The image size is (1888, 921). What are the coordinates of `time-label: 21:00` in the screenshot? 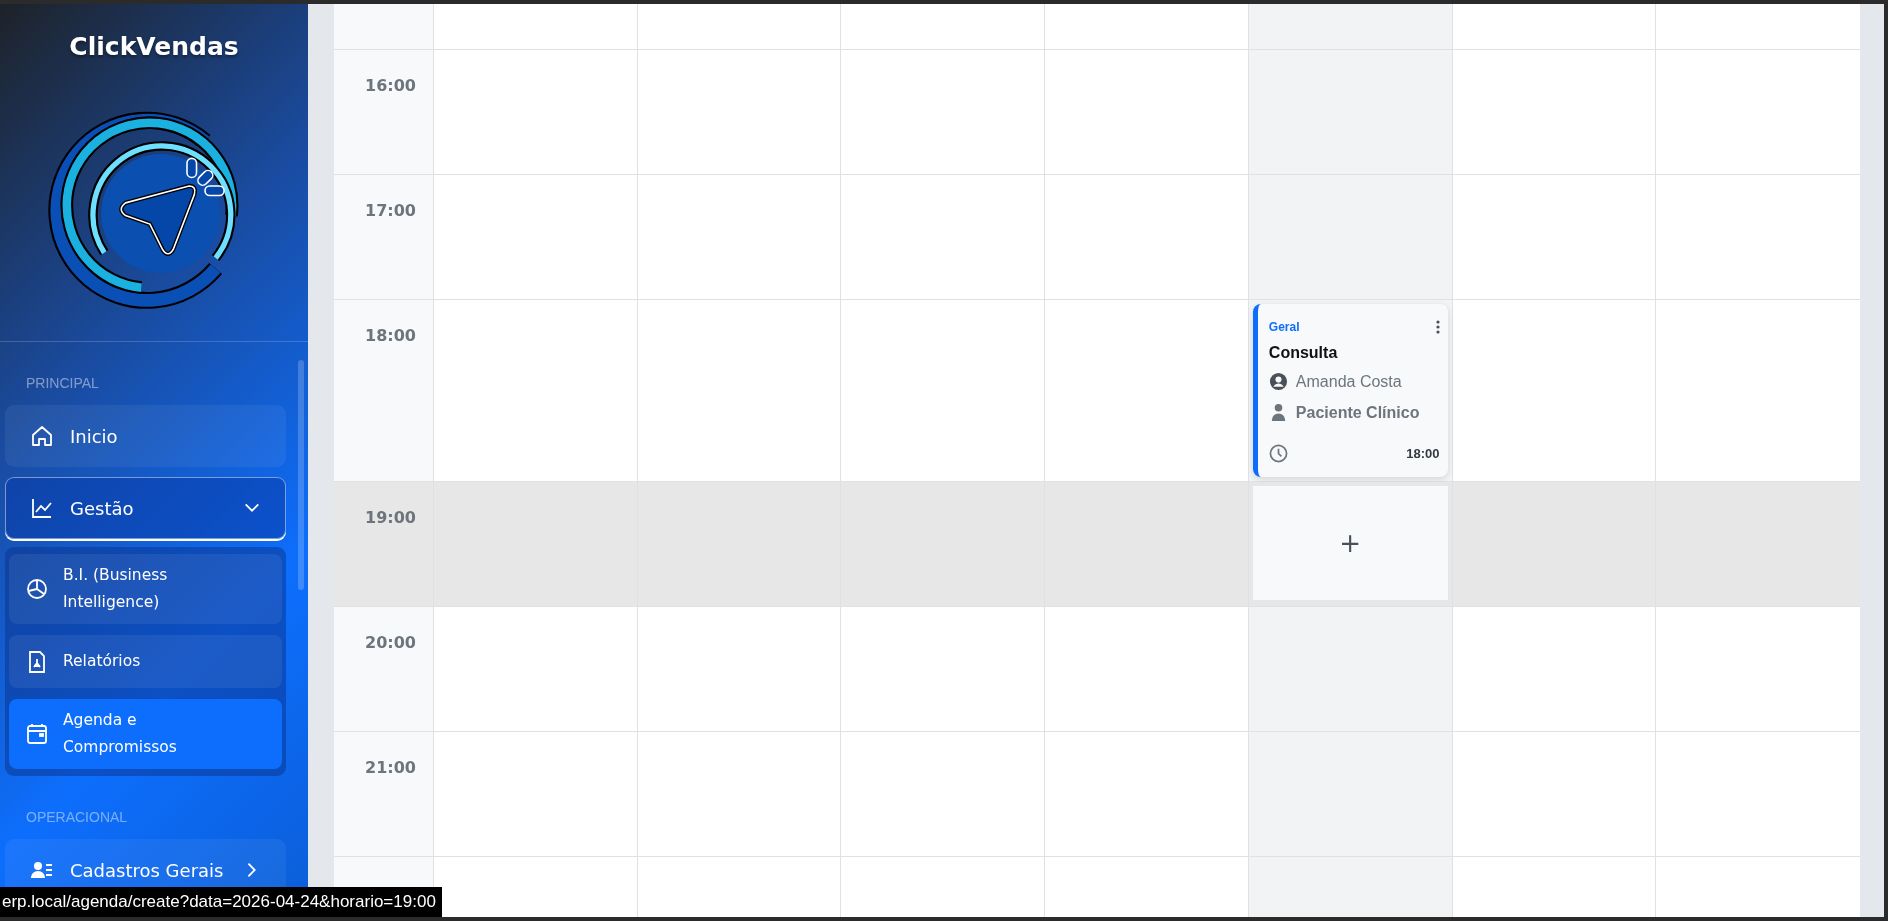 It's located at (390, 767).